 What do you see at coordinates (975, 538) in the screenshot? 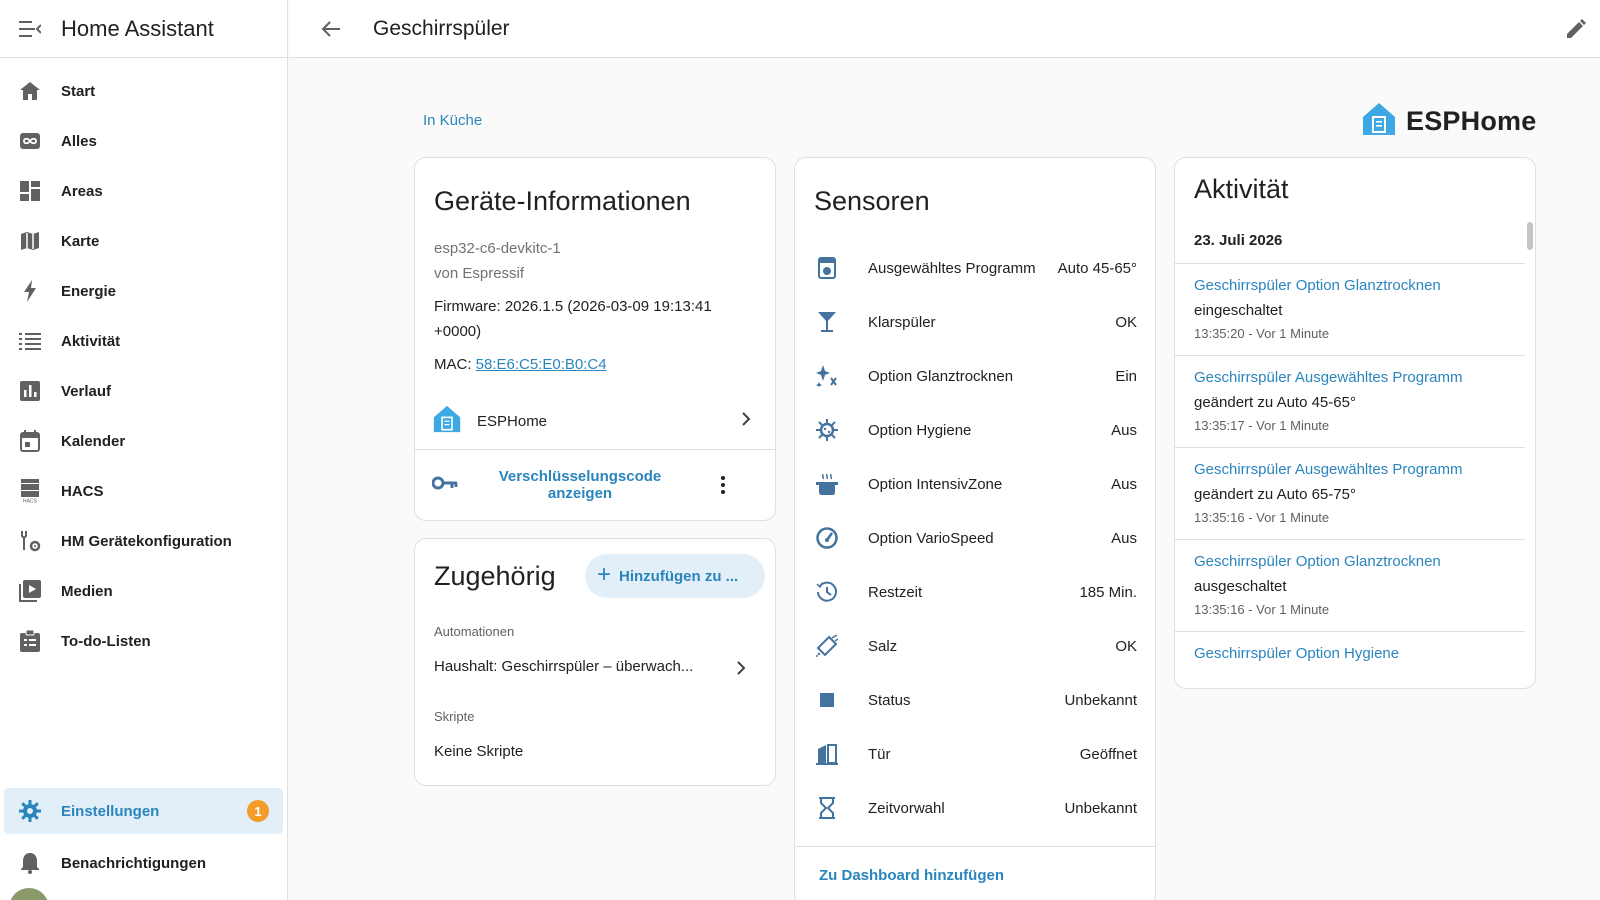
I see `sensor-row-option-variospeed: Option VarioSpeed Aus` at bounding box center [975, 538].